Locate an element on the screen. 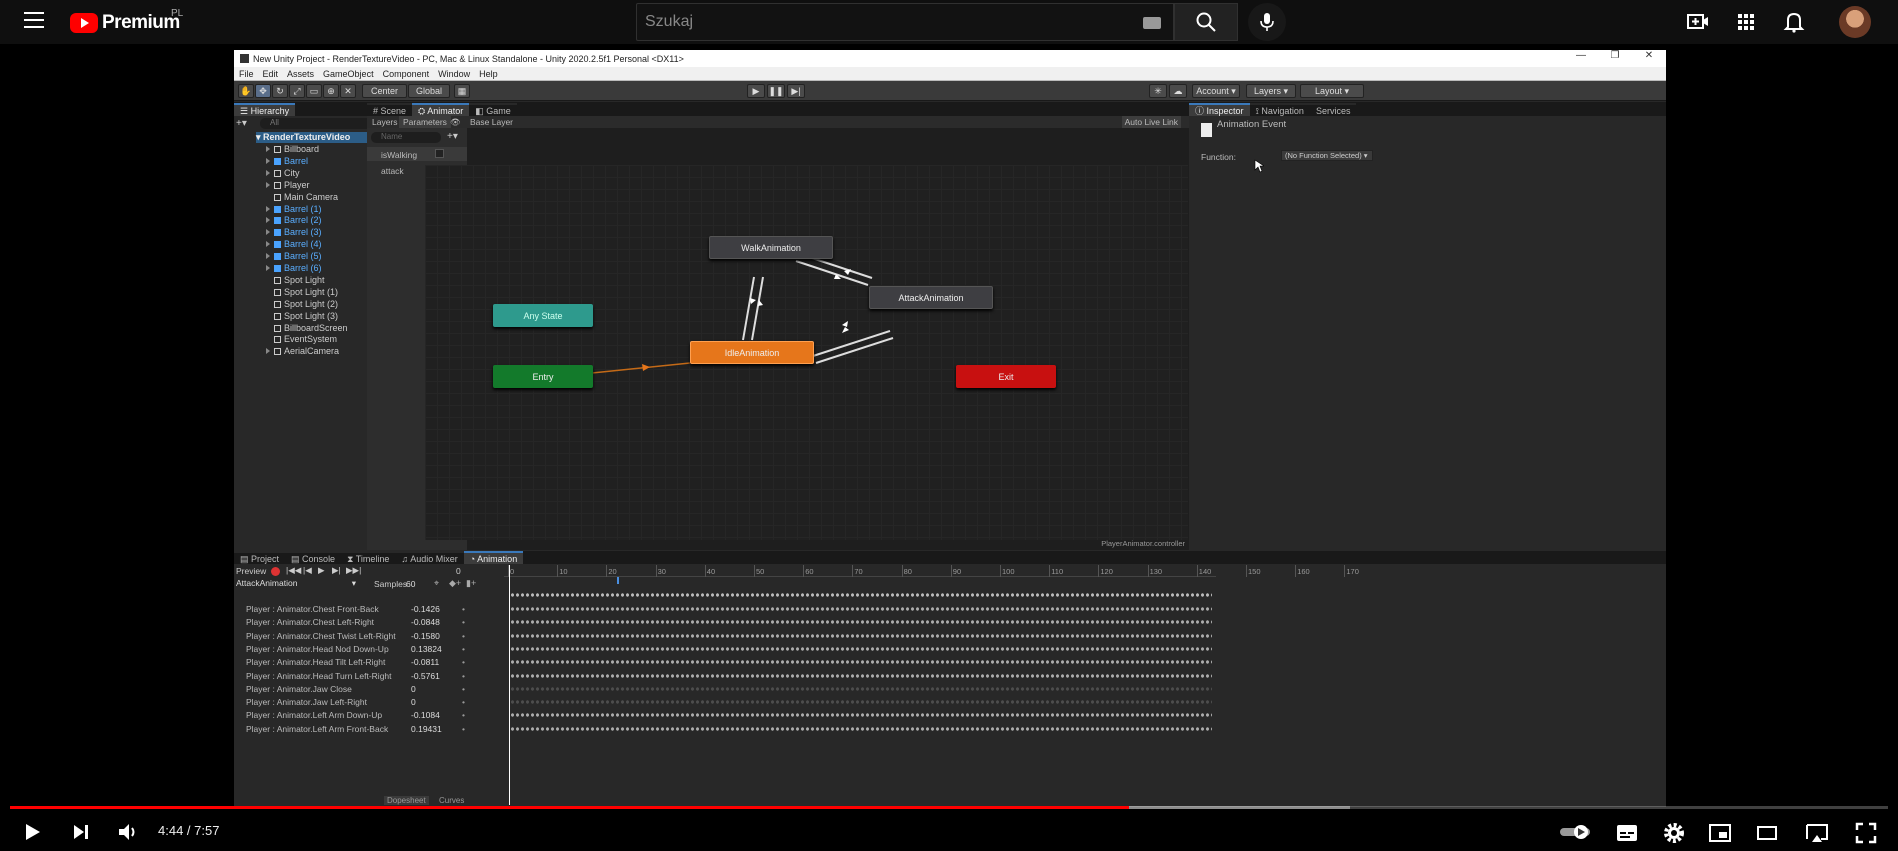 This screenshot has width=1898, height=851. hierarchy-search-input: All is located at coordinates (322, 123).